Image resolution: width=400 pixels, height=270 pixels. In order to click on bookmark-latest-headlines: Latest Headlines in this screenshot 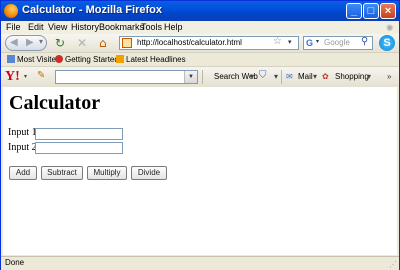, I will do `click(151, 59)`.